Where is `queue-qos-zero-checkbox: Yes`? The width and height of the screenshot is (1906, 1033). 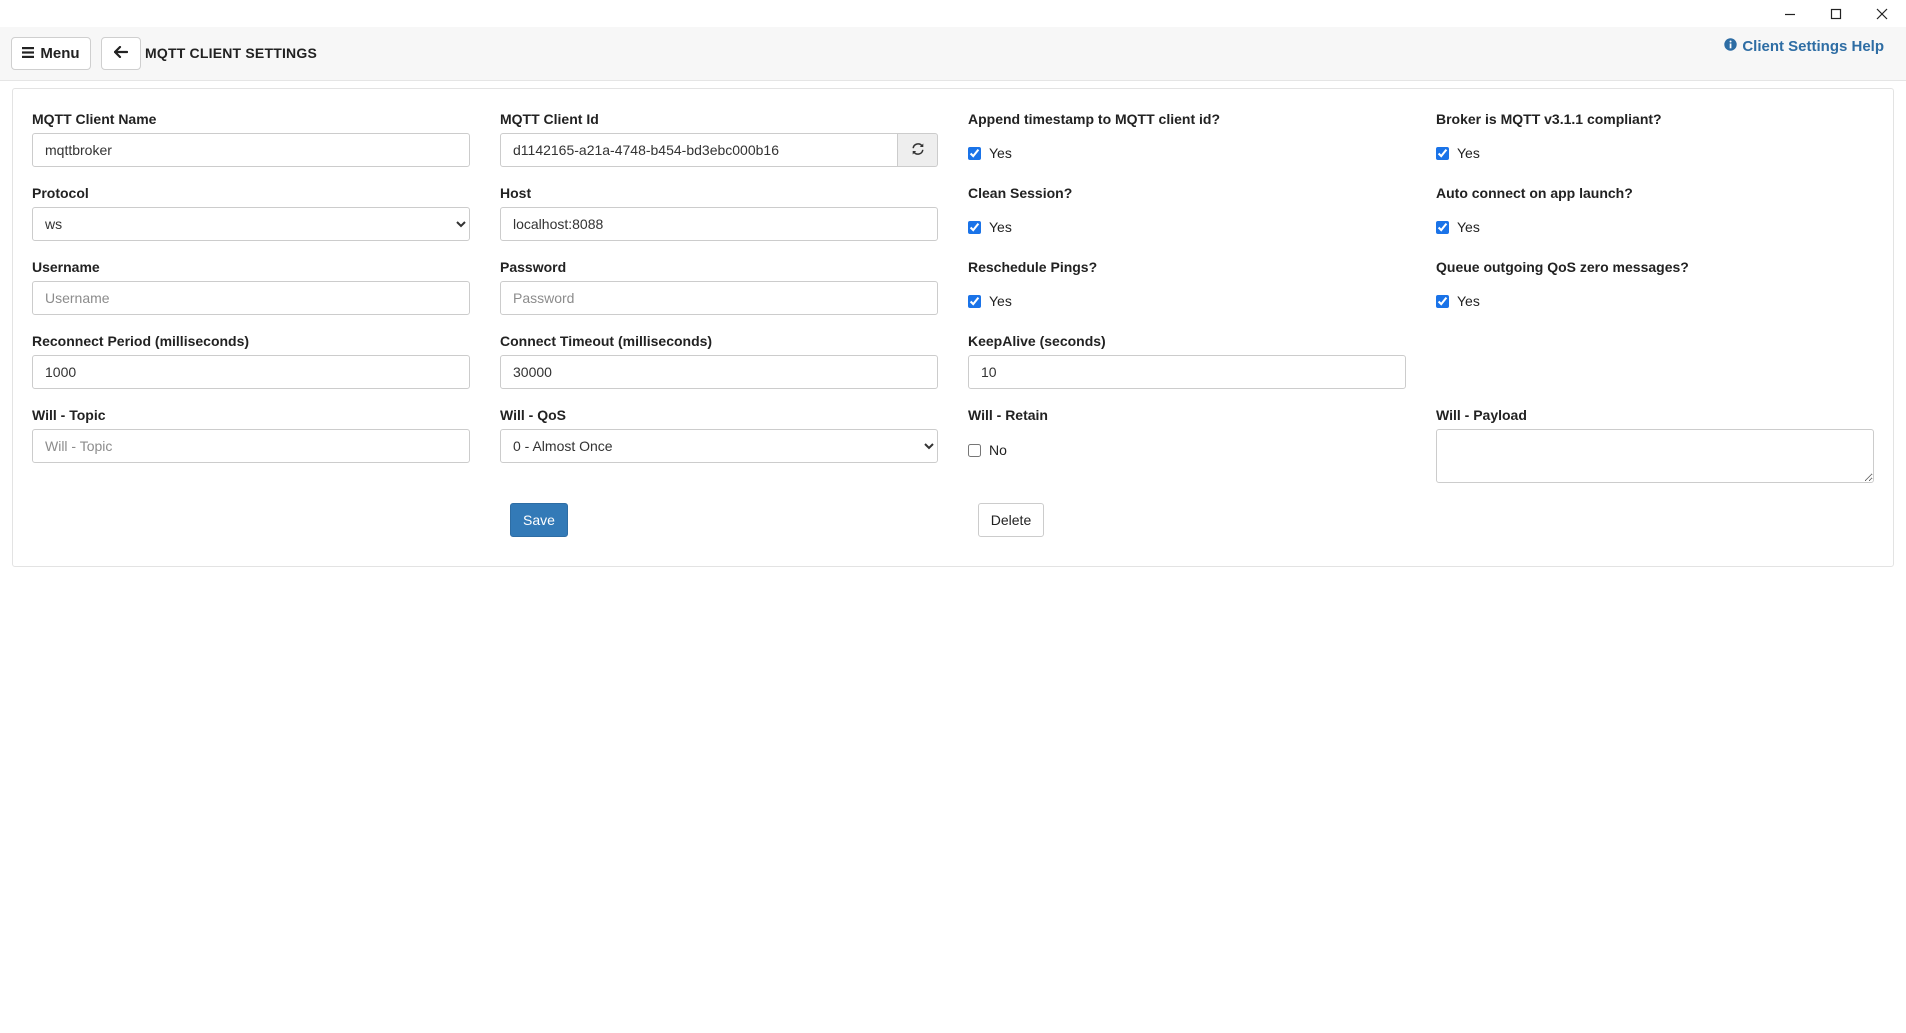
queue-qos-zero-checkbox: Yes is located at coordinates (1458, 301).